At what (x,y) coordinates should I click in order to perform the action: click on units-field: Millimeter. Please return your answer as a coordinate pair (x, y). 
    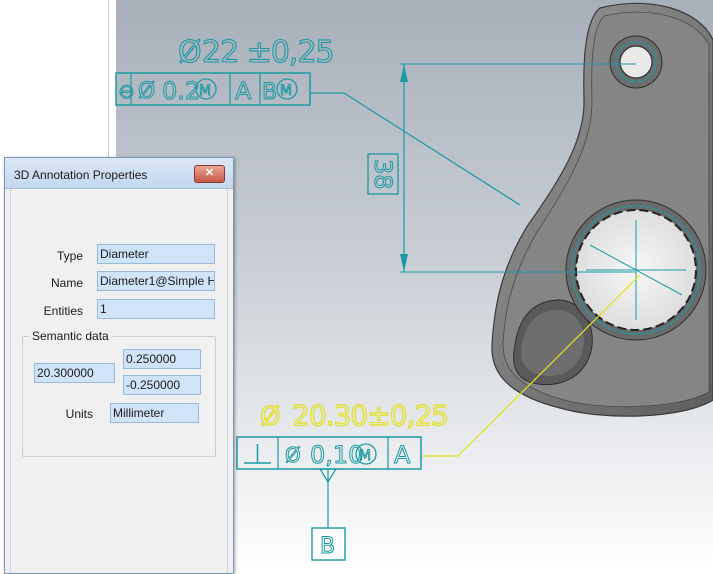
    Looking at the image, I should click on (154, 413).